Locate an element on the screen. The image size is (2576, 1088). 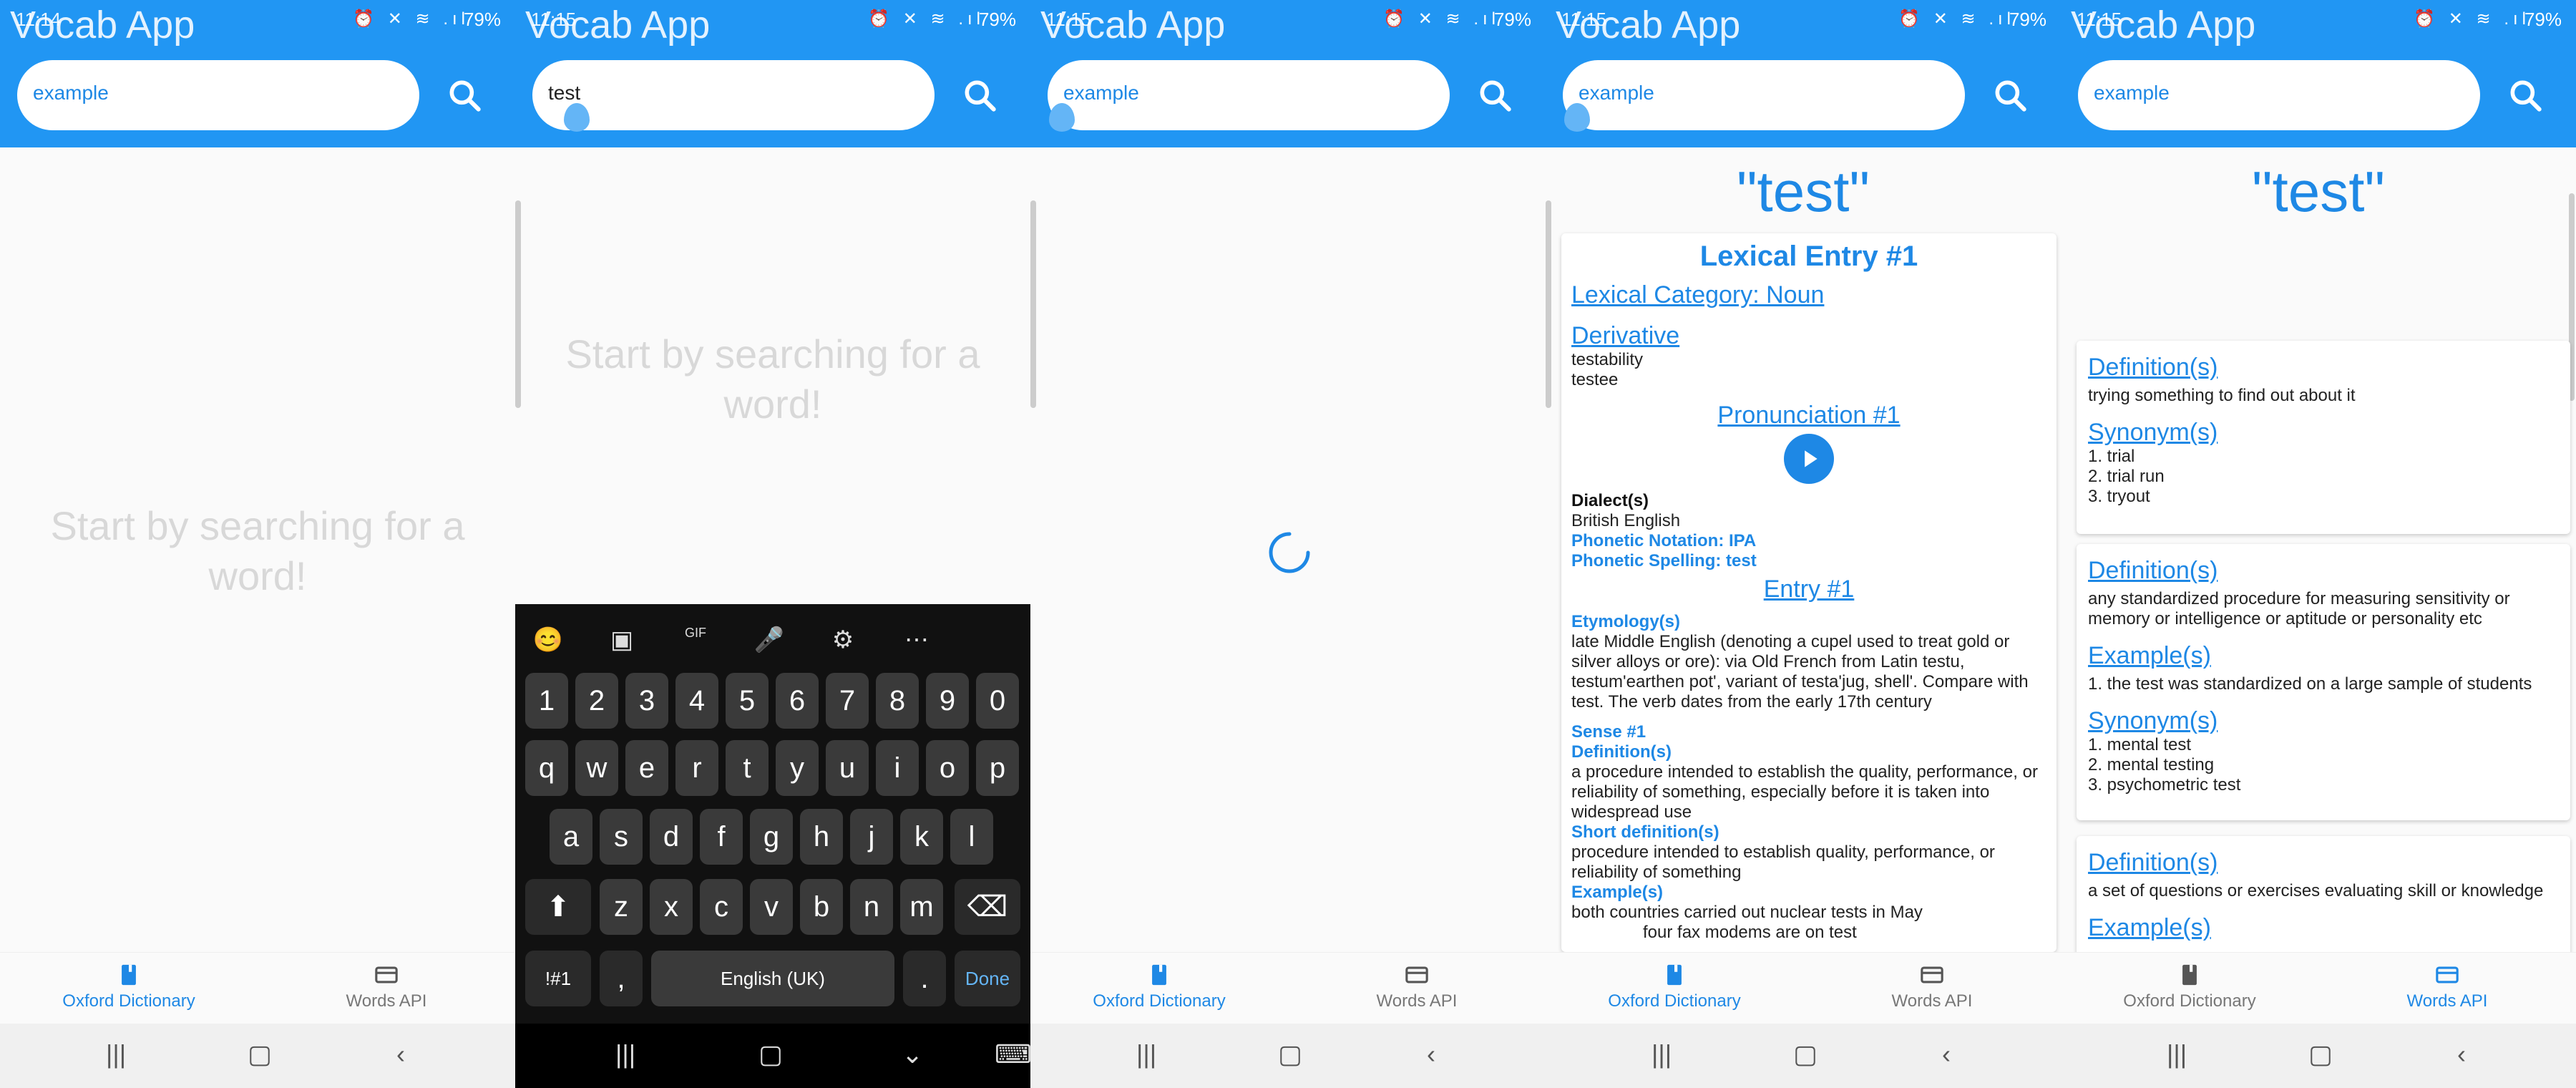
backspace-key: ⌫ is located at coordinates (987, 907).